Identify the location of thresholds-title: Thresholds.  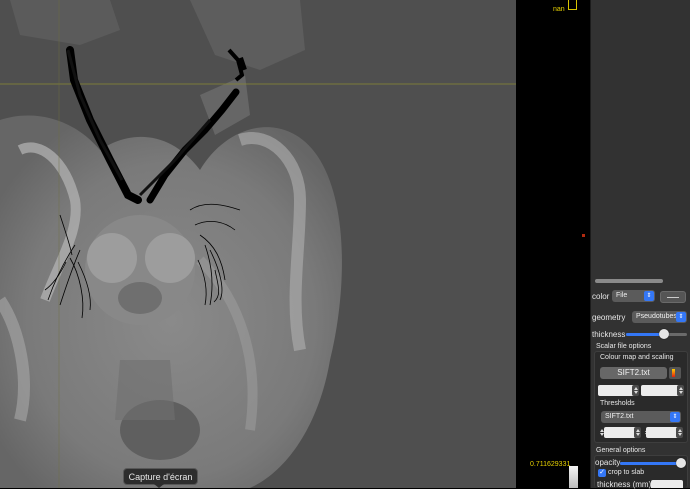
(617, 403).